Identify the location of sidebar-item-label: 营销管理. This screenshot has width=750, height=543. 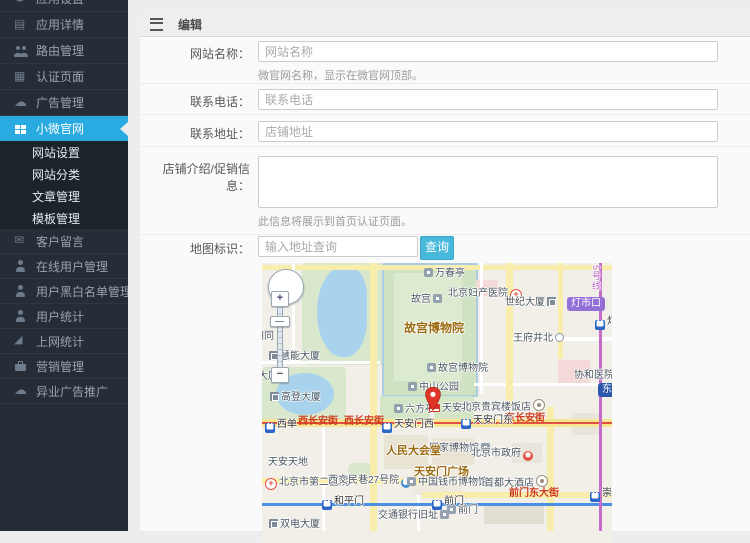
(60, 366).